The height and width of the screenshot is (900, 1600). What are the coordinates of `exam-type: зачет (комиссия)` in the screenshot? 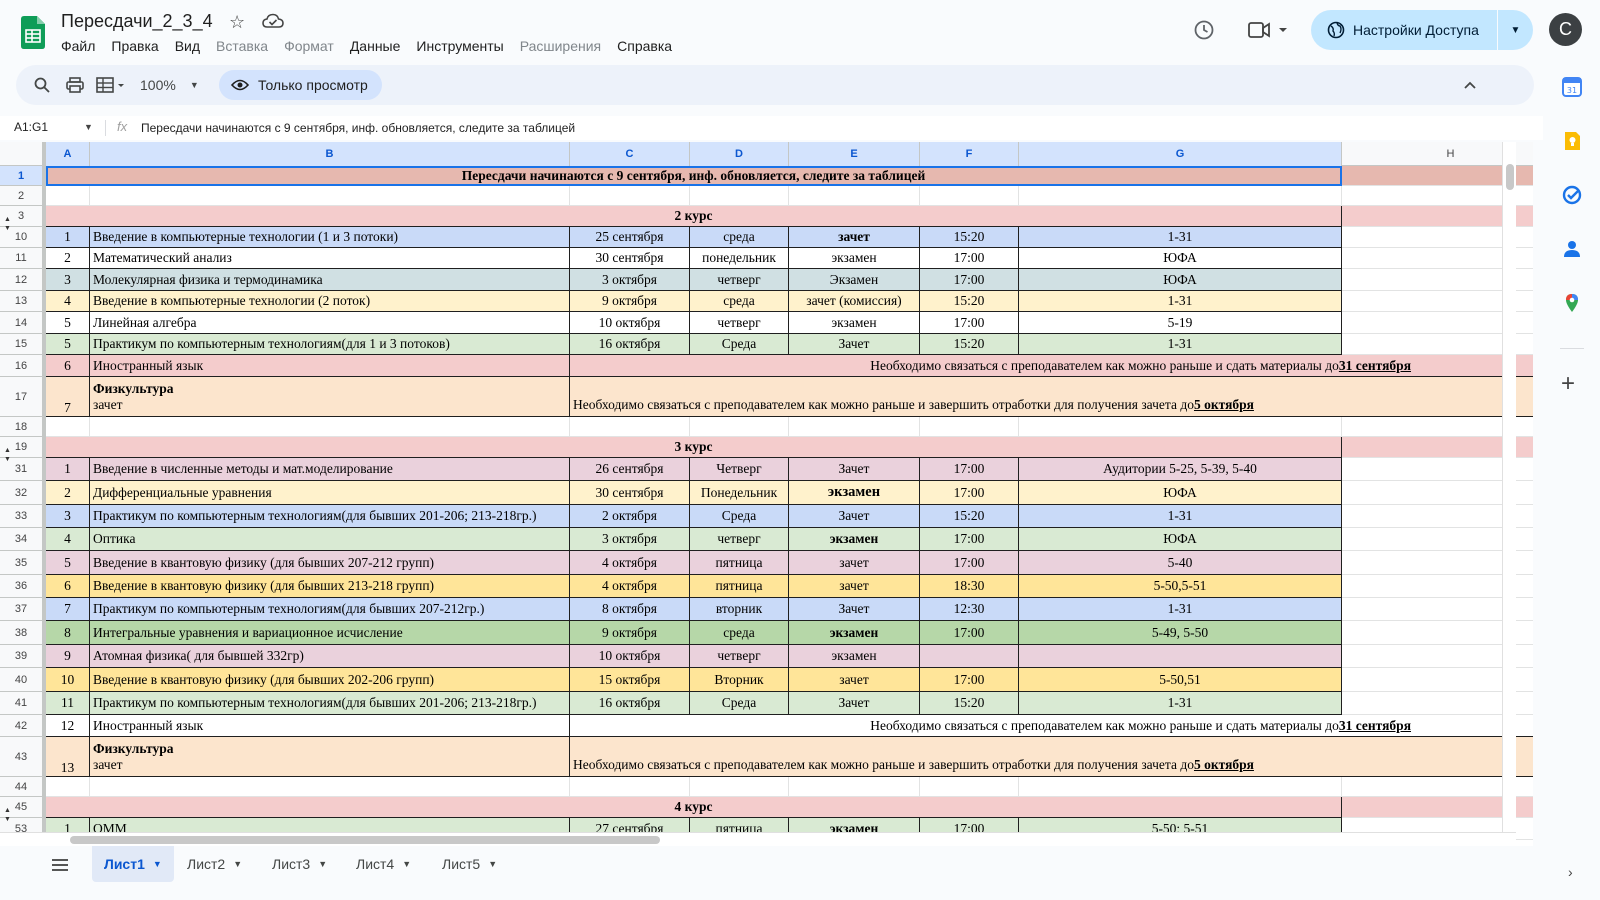 It's located at (854, 301).